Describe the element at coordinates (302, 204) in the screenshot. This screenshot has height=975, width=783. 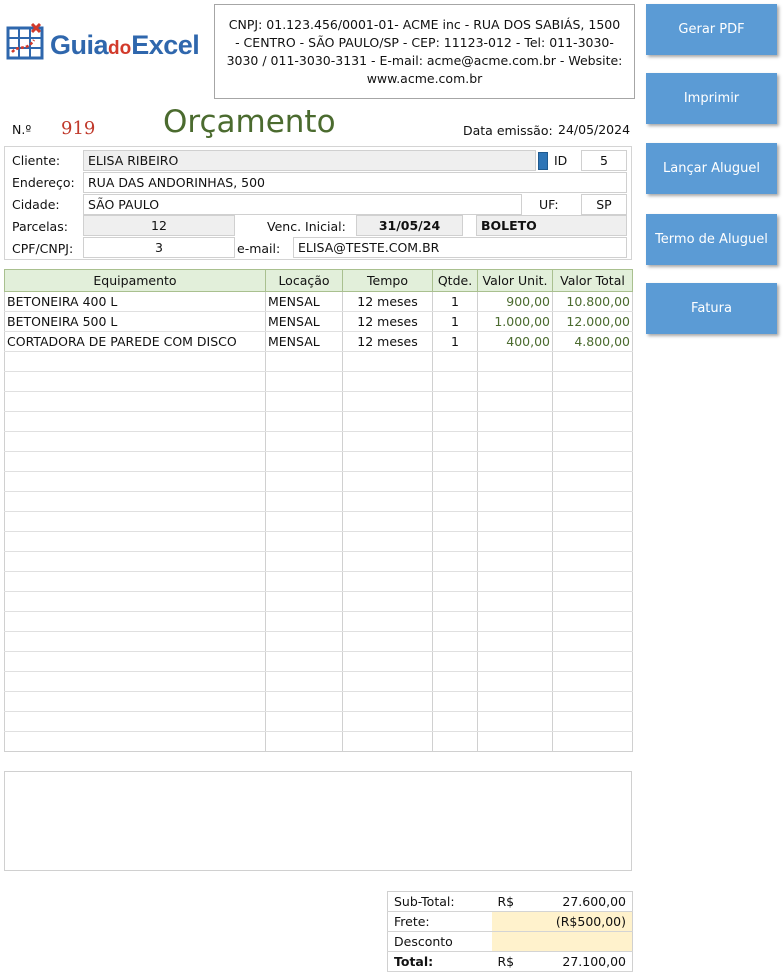
I see `city-field: SÃO PAULO` at that location.